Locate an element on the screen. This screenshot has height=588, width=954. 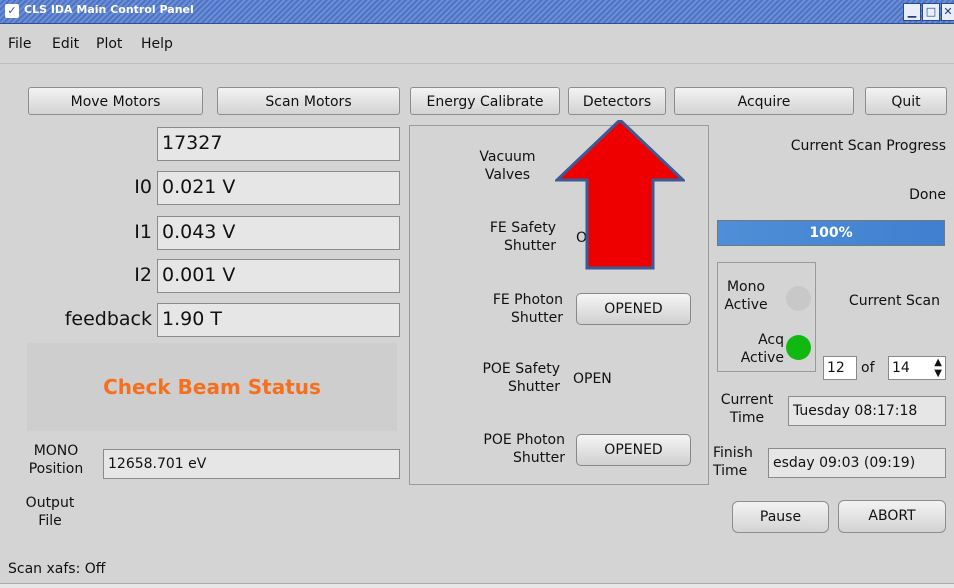
i0-field: 0.021 V is located at coordinates (278, 188).